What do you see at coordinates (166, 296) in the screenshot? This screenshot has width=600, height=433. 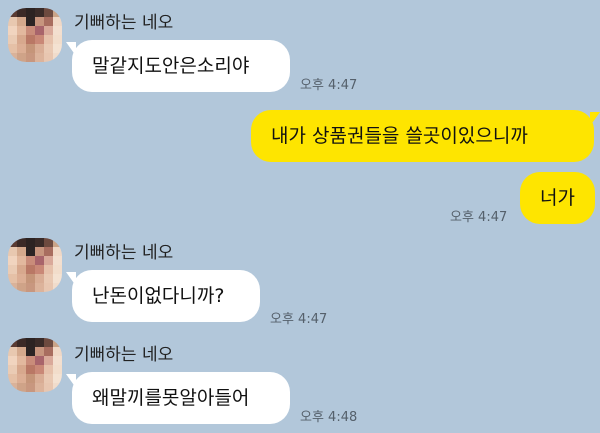 I see `message-bubble: 난돈이없다니까?` at bounding box center [166, 296].